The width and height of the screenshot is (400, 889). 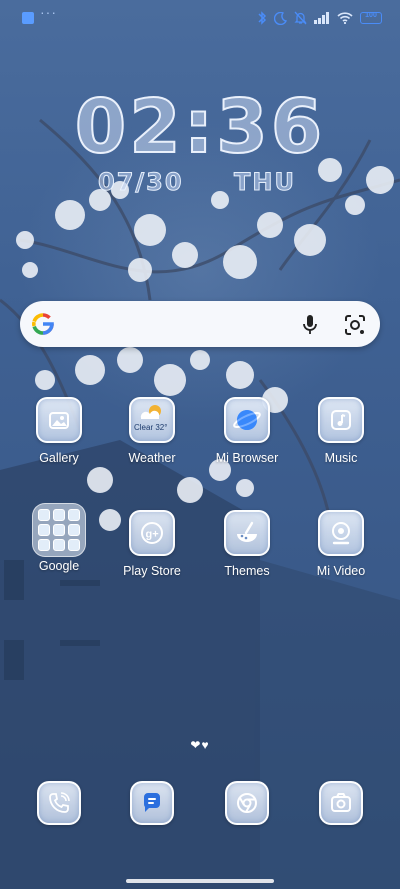 I want to click on app-label: Mi Video, so click(x=341, y=571).